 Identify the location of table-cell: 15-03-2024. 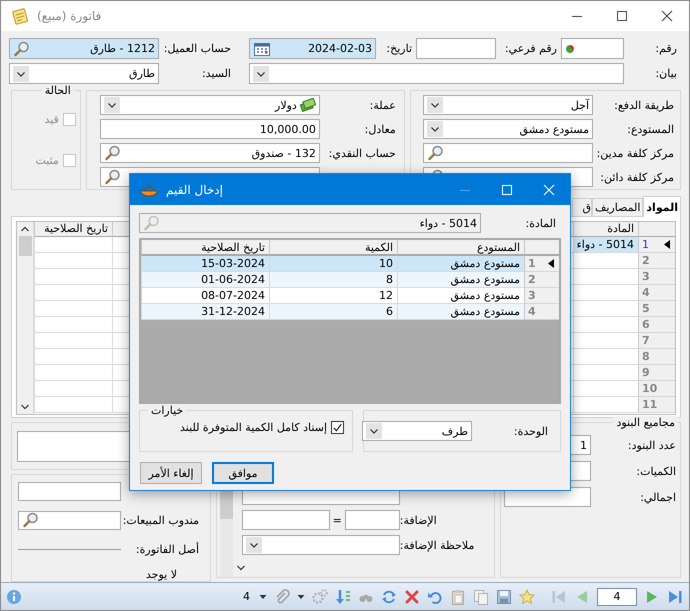
(205, 264).